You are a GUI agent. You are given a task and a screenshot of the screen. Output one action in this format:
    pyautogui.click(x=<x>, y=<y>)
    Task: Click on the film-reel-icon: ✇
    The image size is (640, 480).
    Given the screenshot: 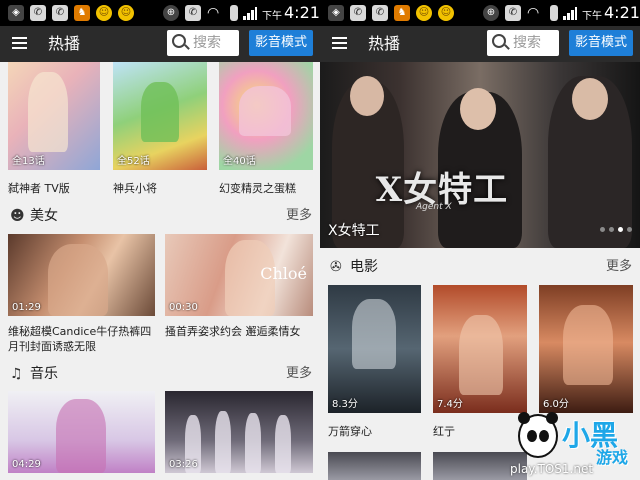 What is the action you would take?
    pyautogui.click(x=336, y=267)
    